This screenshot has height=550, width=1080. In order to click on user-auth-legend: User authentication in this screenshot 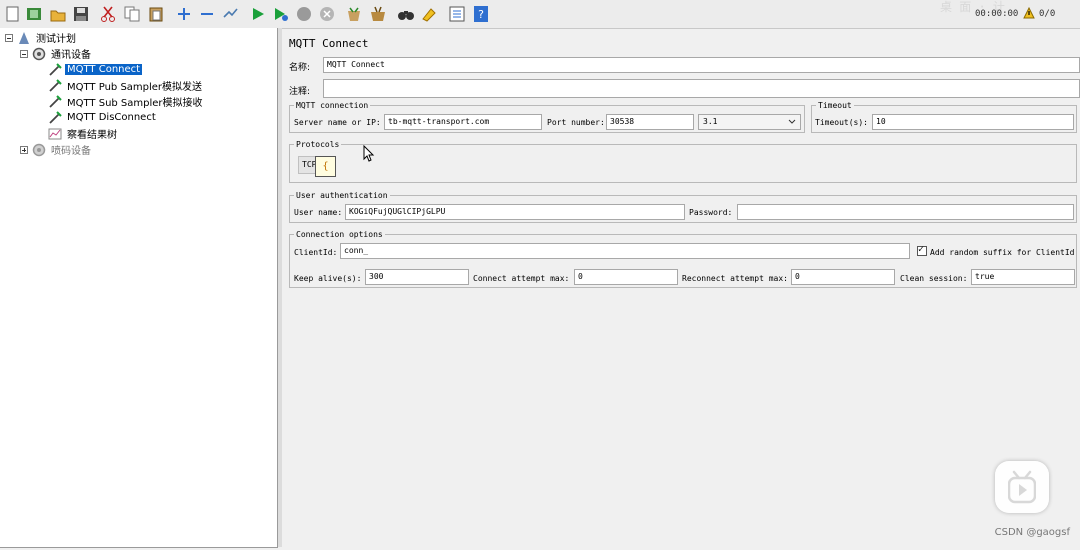, I will do `click(342, 195)`.